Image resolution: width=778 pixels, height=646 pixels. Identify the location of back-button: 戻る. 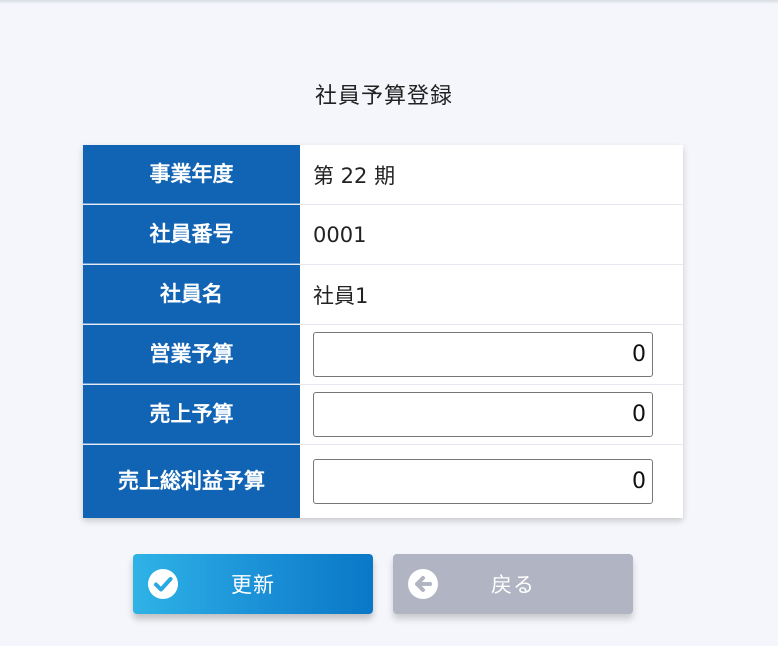
(513, 584).